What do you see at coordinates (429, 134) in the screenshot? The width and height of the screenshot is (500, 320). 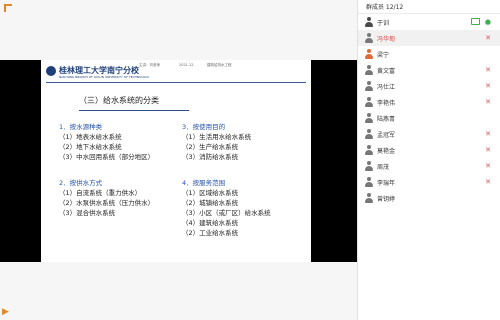 I see `member-row: 孟冠军 ✕` at bounding box center [429, 134].